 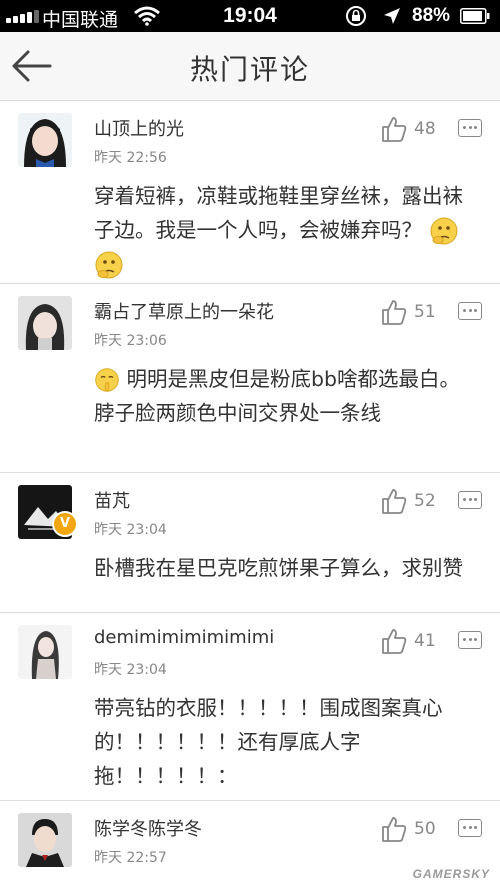 I want to click on username: demimimimimimimi, so click(x=184, y=637).